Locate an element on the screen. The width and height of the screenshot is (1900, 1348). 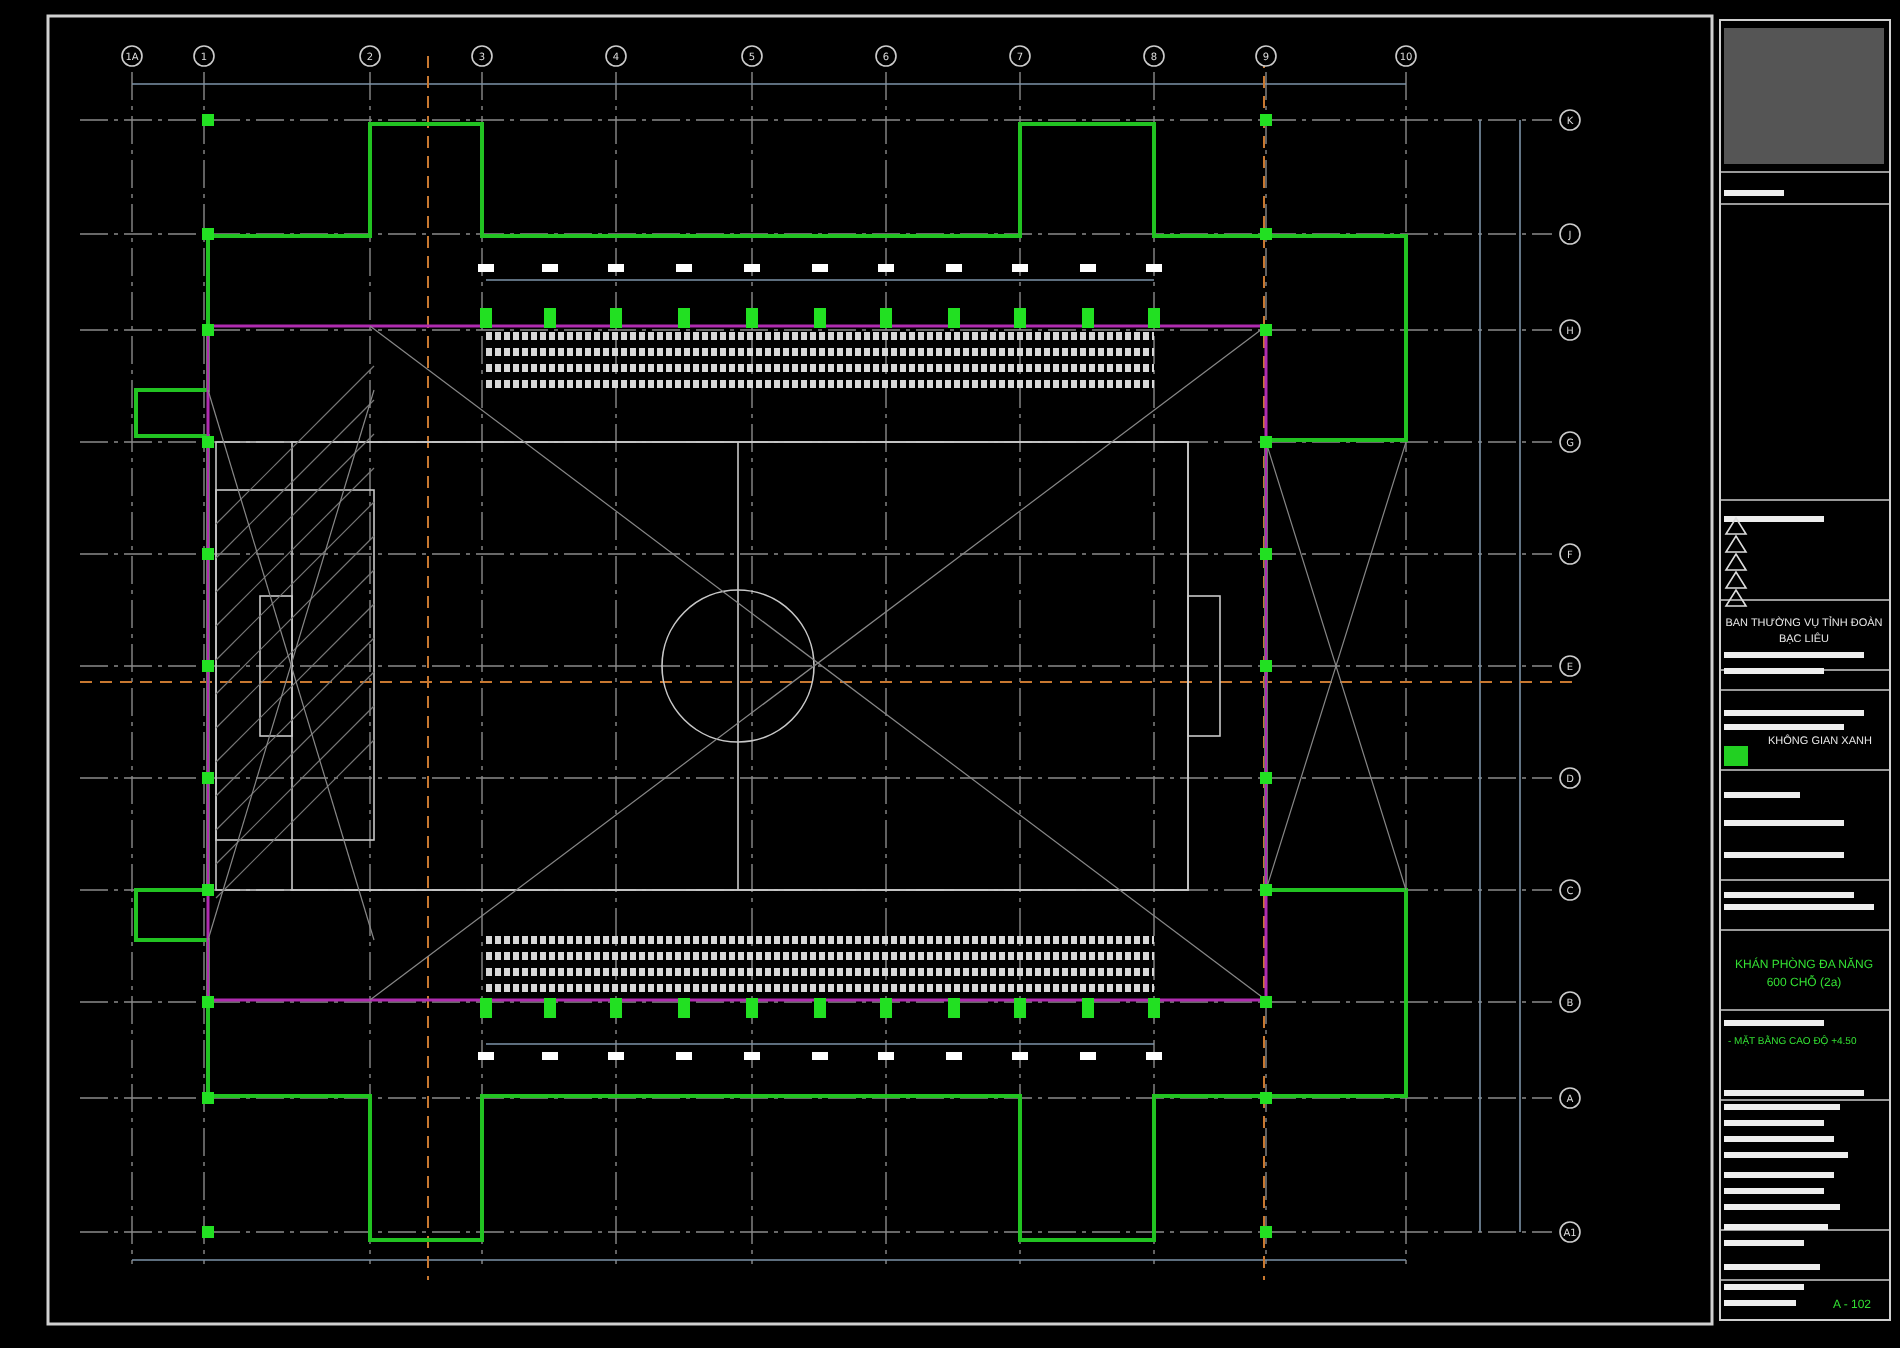
warning-triangle-icon is located at coordinates (1736, 561).